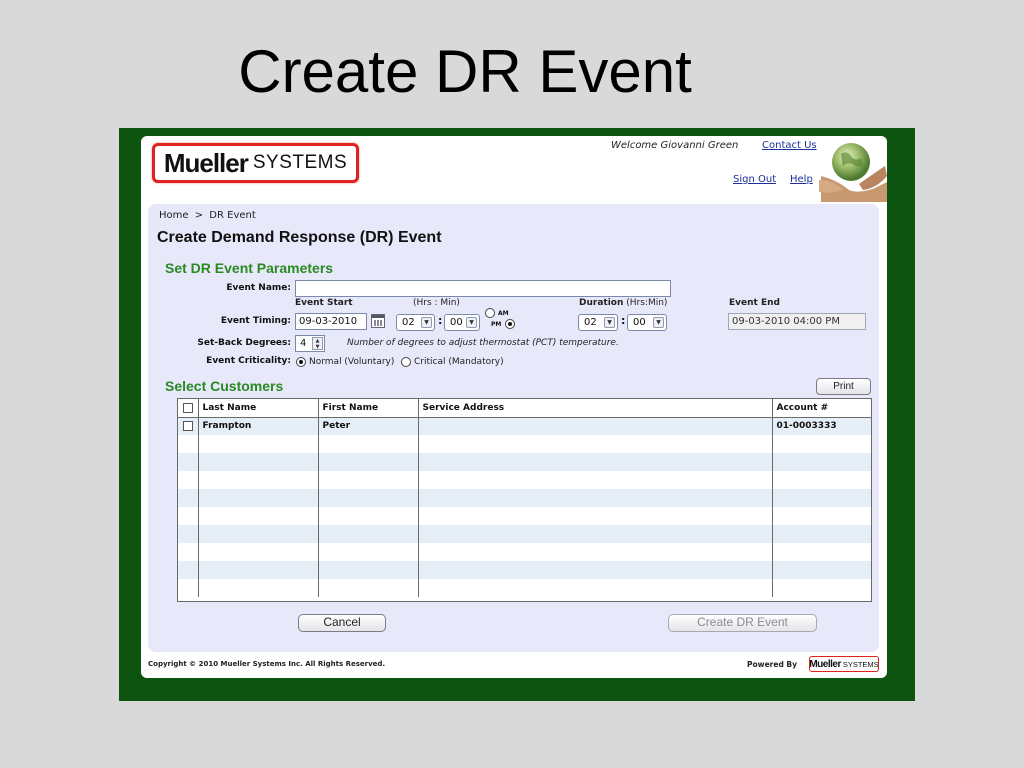 Image resolution: width=1024 pixels, height=768 pixels. Describe the element at coordinates (647, 322) in the screenshot. I see `duration-minutes-select: 00 ▼` at that location.